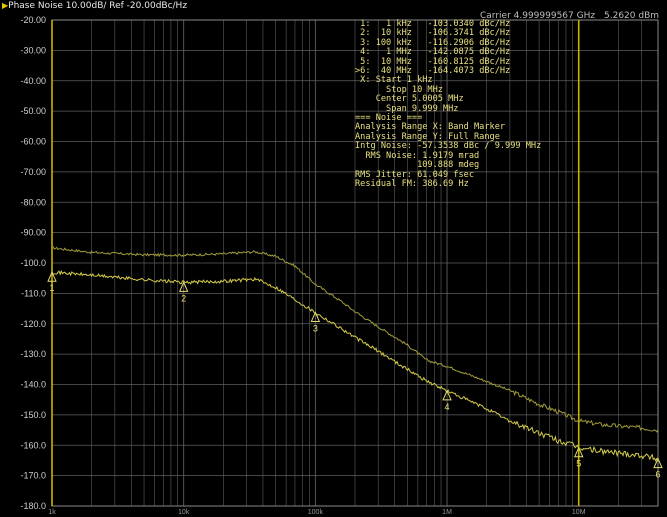 The width and height of the screenshot is (667, 517). I want to click on marker-label: 4, so click(447, 407).